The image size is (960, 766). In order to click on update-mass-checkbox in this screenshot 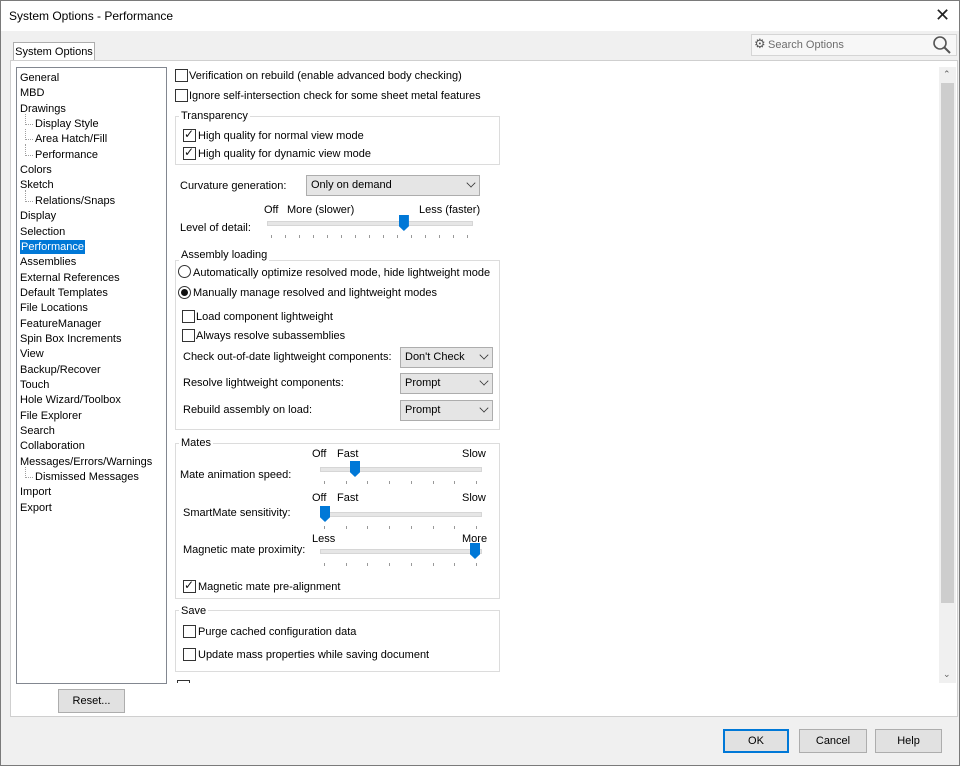, I will do `click(189, 654)`.